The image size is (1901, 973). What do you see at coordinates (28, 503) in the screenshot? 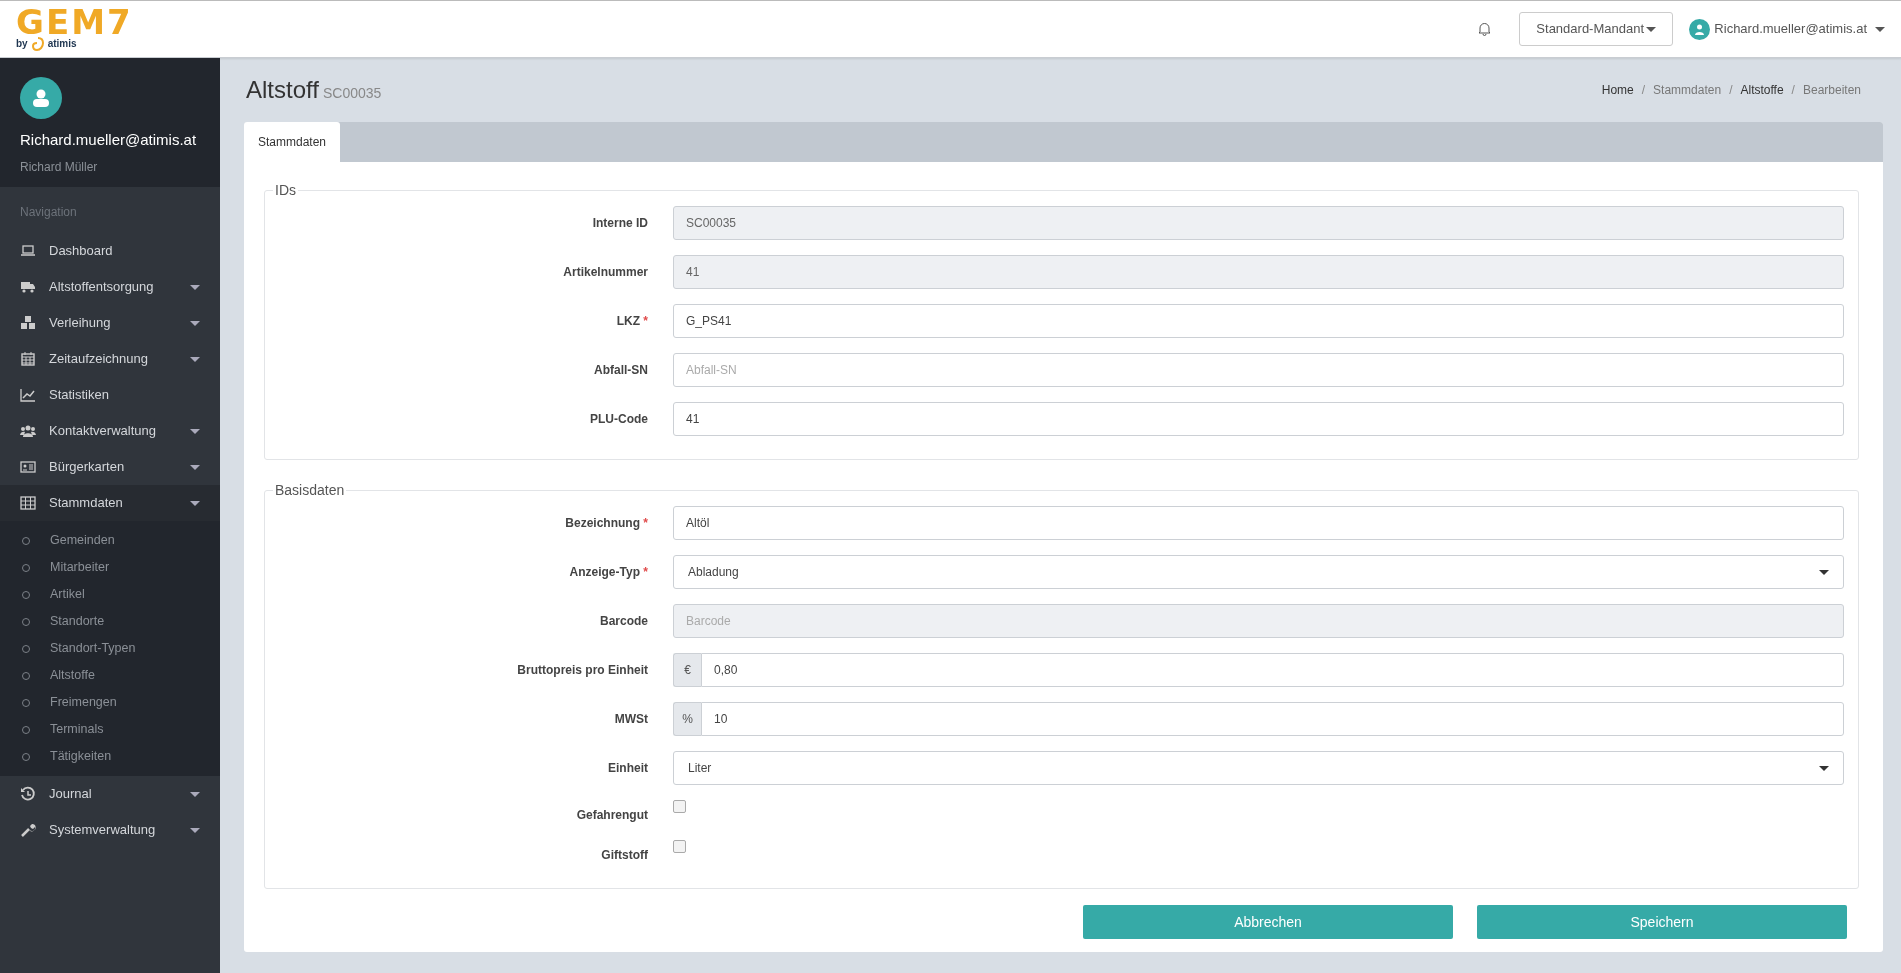
I see `table-icon` at bounding box center [28, 503].